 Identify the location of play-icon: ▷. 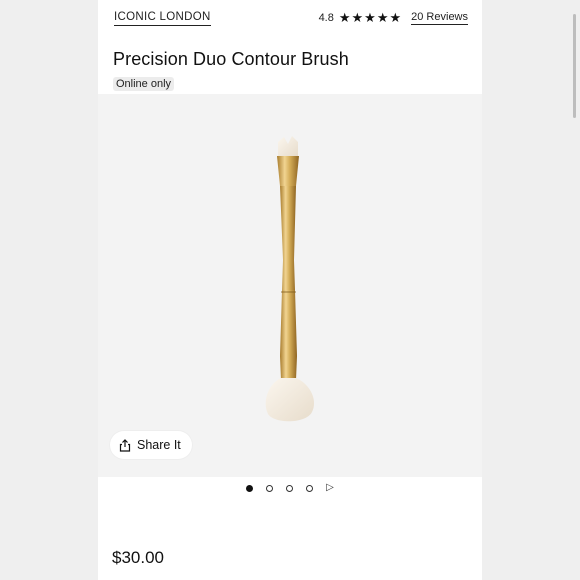
(330, 488).